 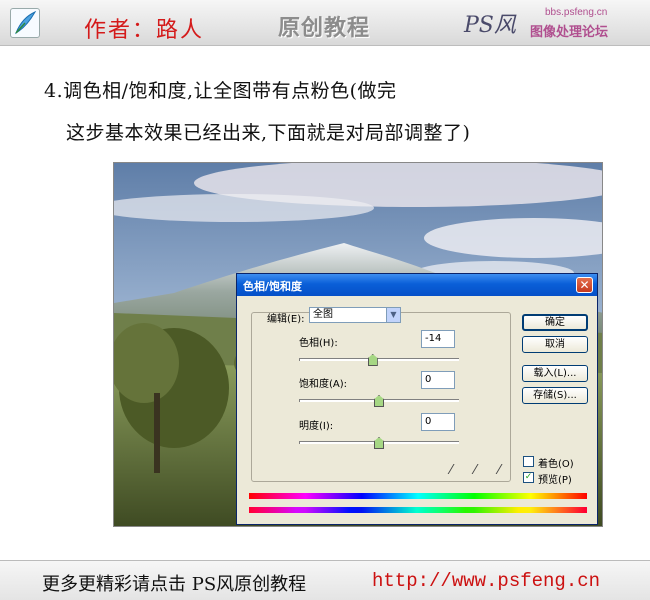 What do you see at coordinates (25, 23) in the screenshot?
I see `feather-logo-icon` at bounding box center [25, 23].